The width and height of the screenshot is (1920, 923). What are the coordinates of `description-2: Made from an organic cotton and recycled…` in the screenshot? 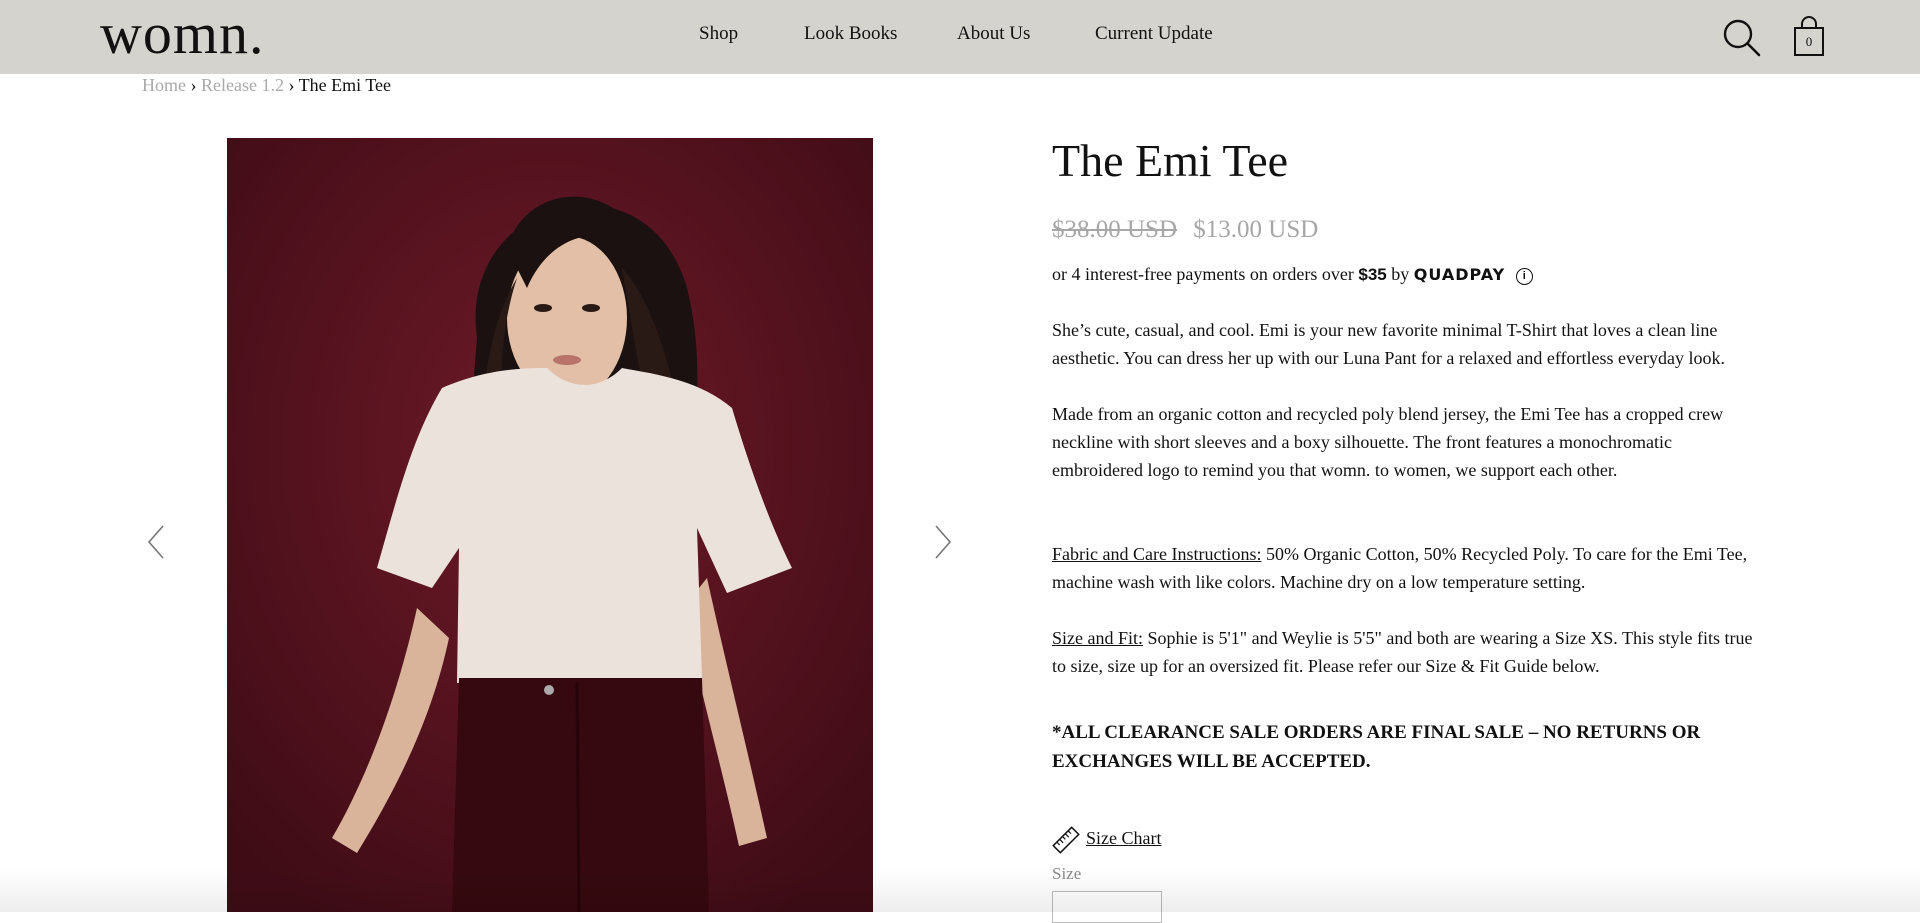 It's located at (1388, 442).